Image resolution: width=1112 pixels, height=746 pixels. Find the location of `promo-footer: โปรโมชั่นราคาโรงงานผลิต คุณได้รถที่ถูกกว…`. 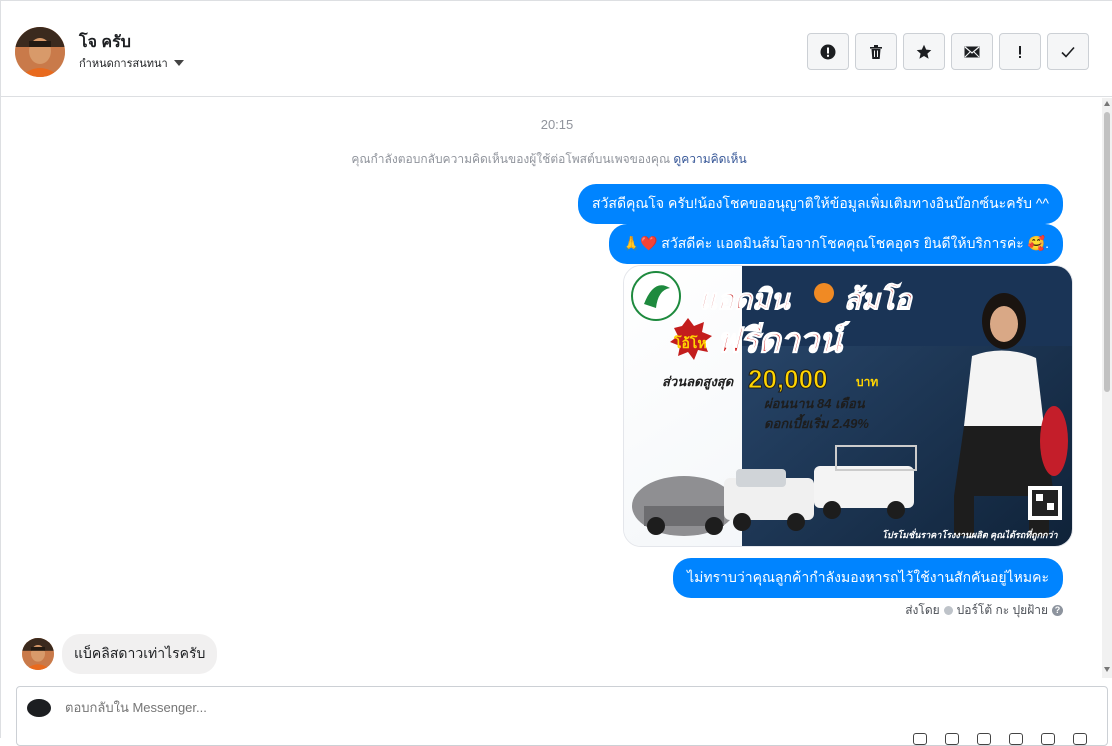

promo-footer: โปรโมชั่นราคาโรงงานผลิต คุณได้รถที่ถูกกว… is located at coordinates (970, 534).